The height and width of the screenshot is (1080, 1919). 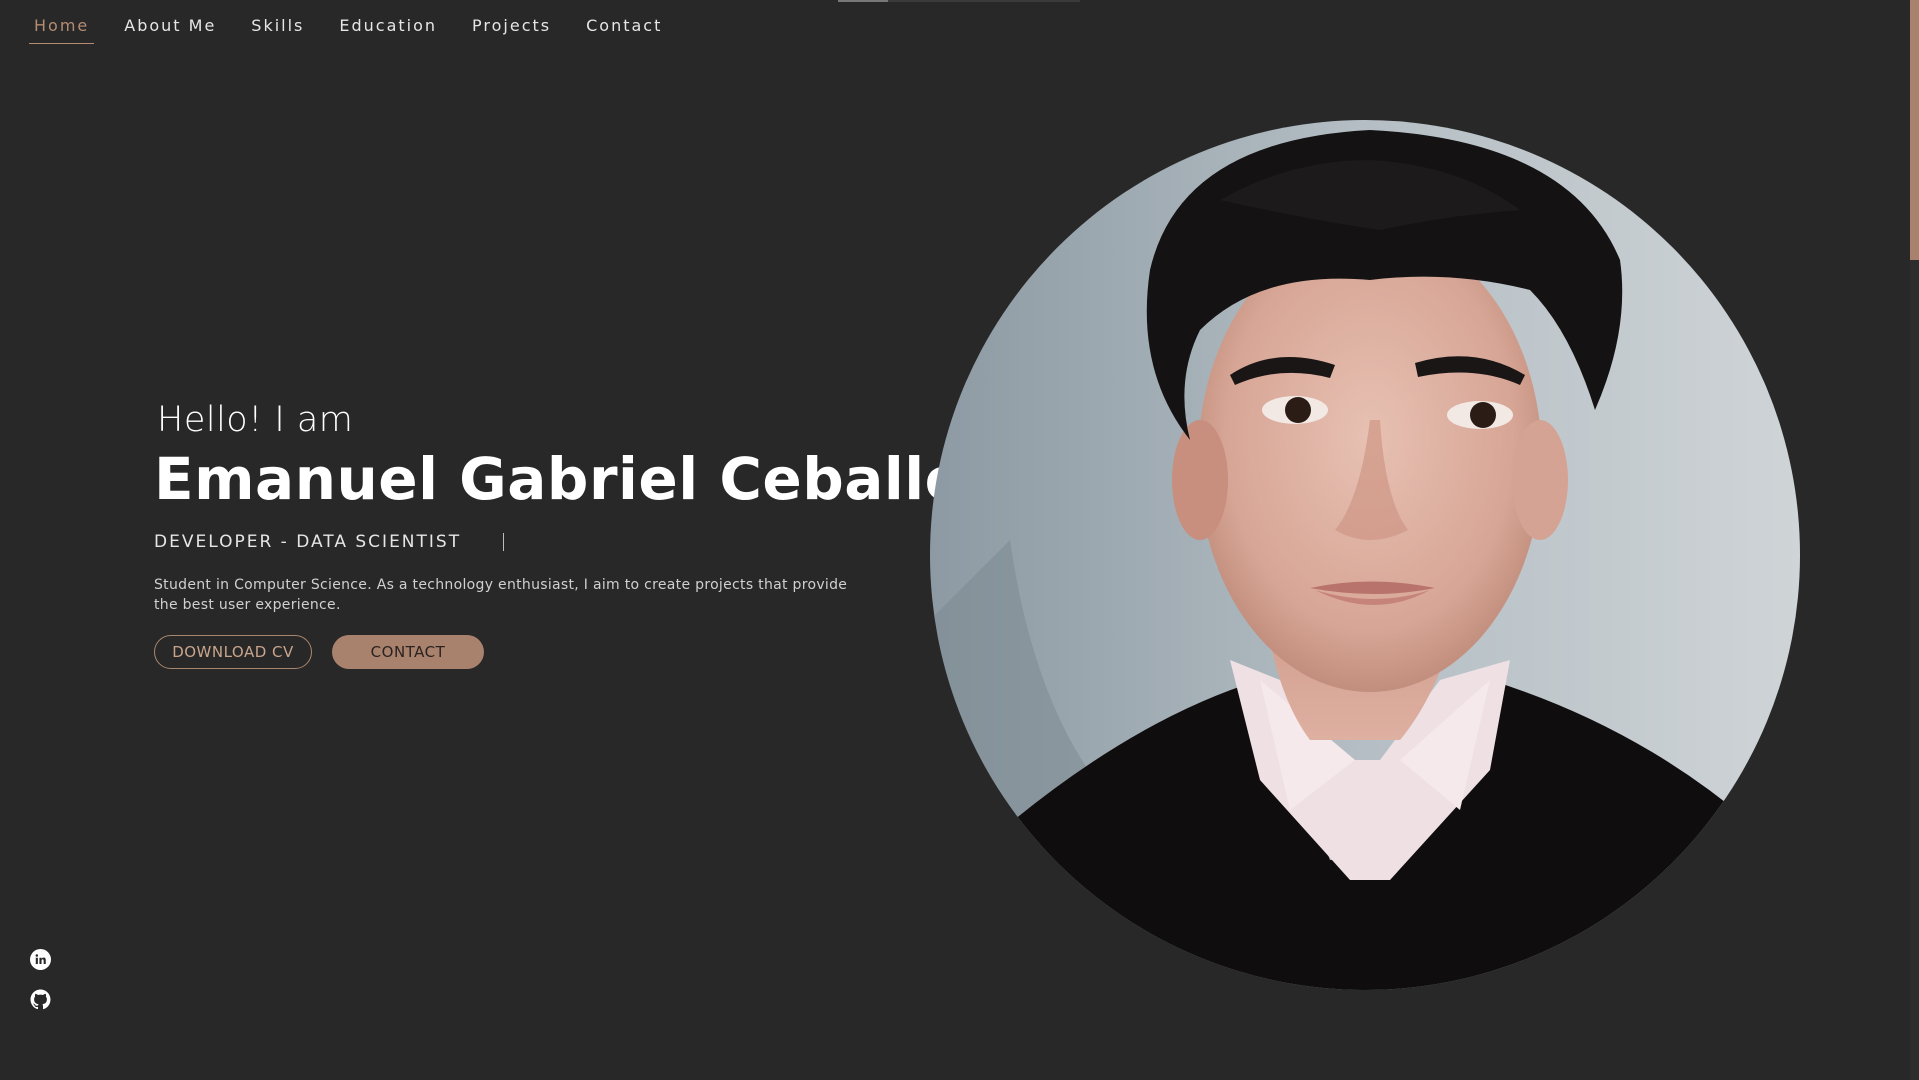 What do you see at coordinates (170, 30) in the screenshot?
I see `nav-item-about-me: About Me` at bounding box center [170, 30].